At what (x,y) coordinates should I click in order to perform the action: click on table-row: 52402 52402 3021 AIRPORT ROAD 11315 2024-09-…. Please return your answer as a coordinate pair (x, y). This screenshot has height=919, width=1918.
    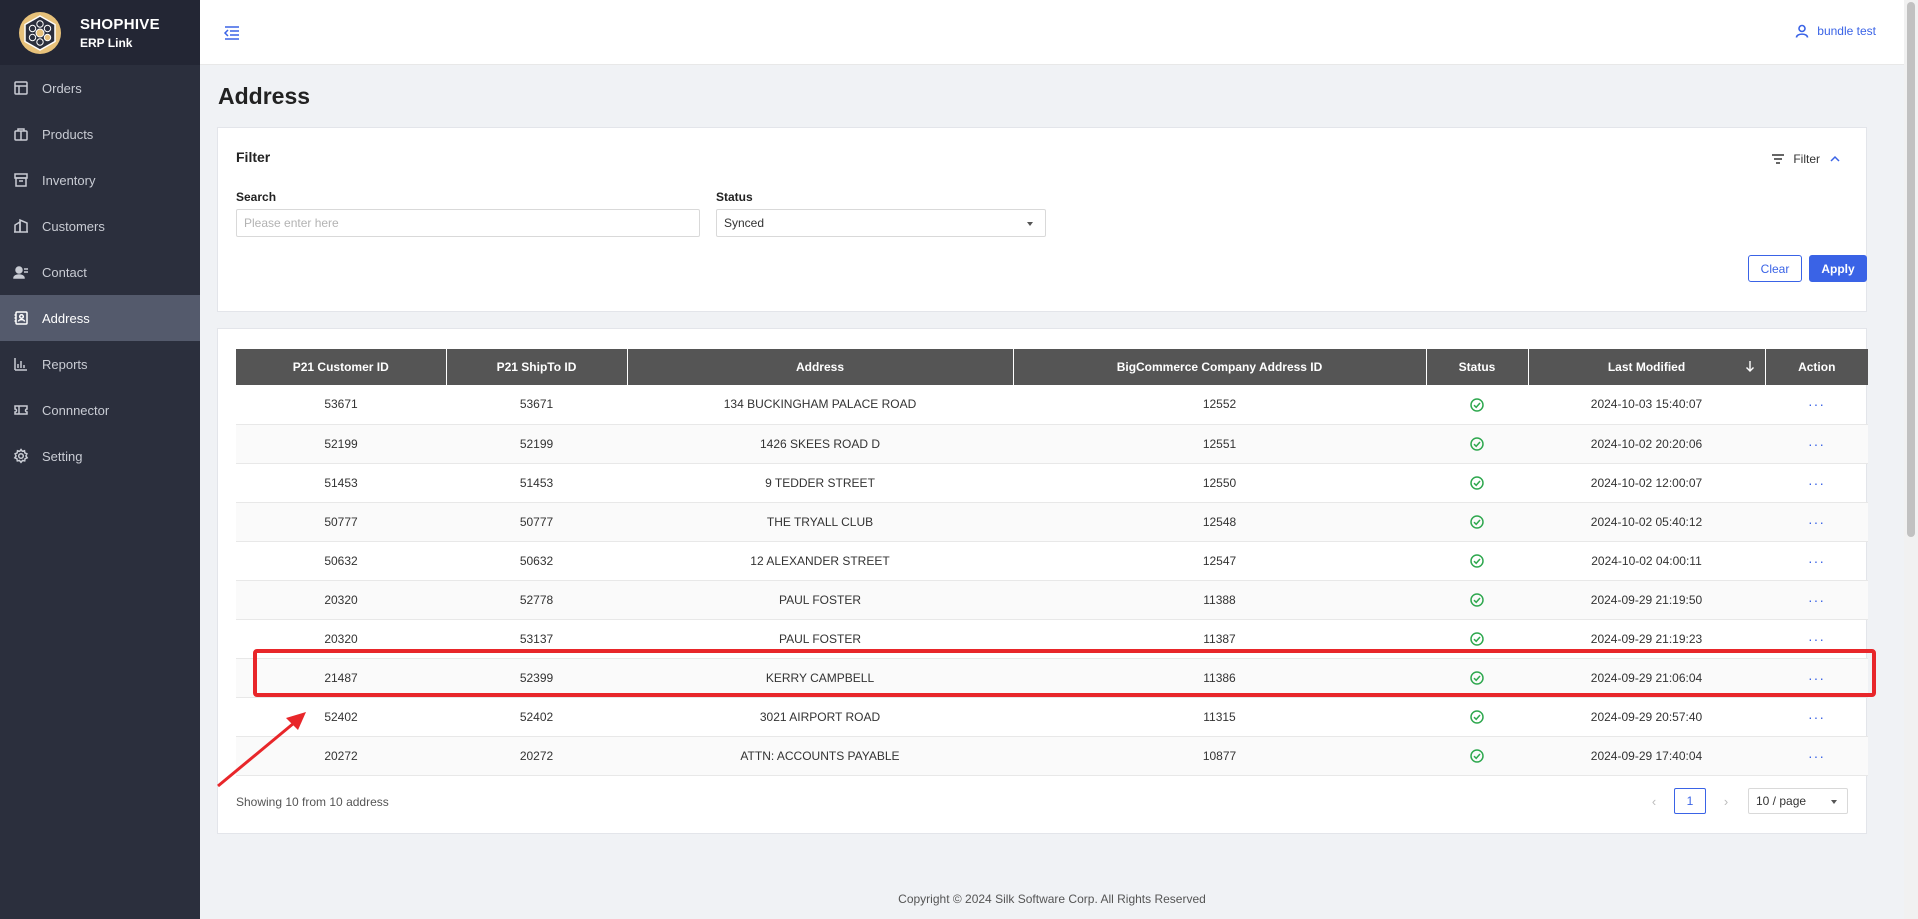
    Looking at the image, I should click on (1052, 717).